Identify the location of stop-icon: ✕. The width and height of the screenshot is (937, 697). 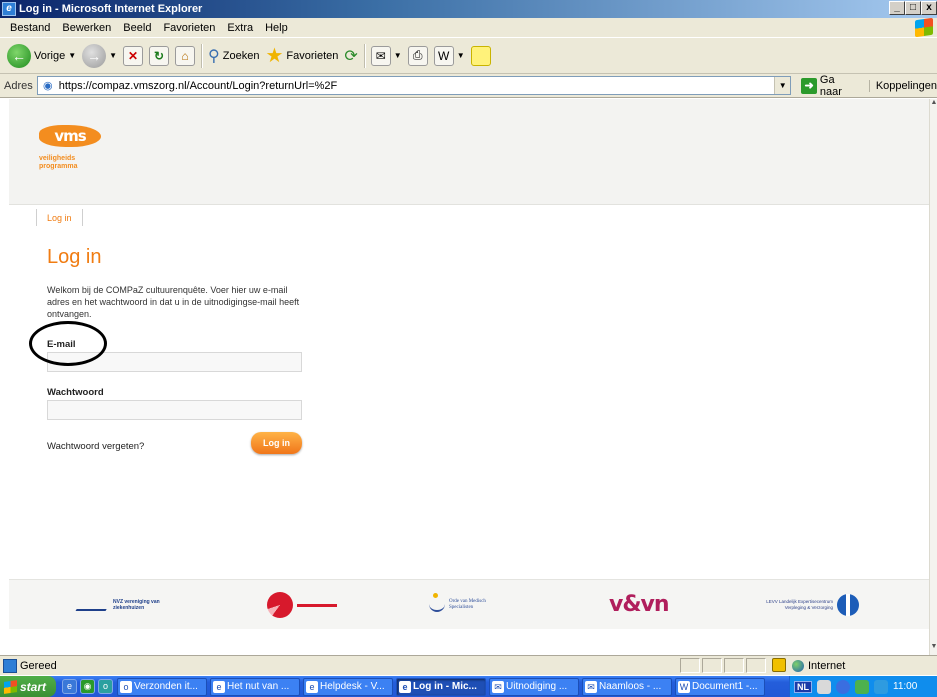
(133, 55).